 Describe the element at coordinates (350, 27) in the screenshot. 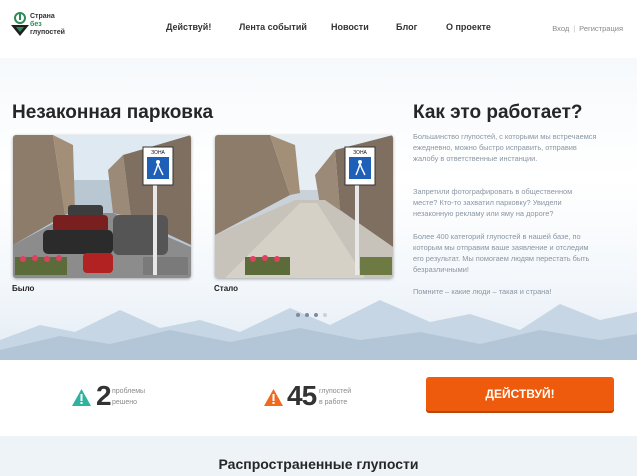

I see `nav-news: Новости` at that location.